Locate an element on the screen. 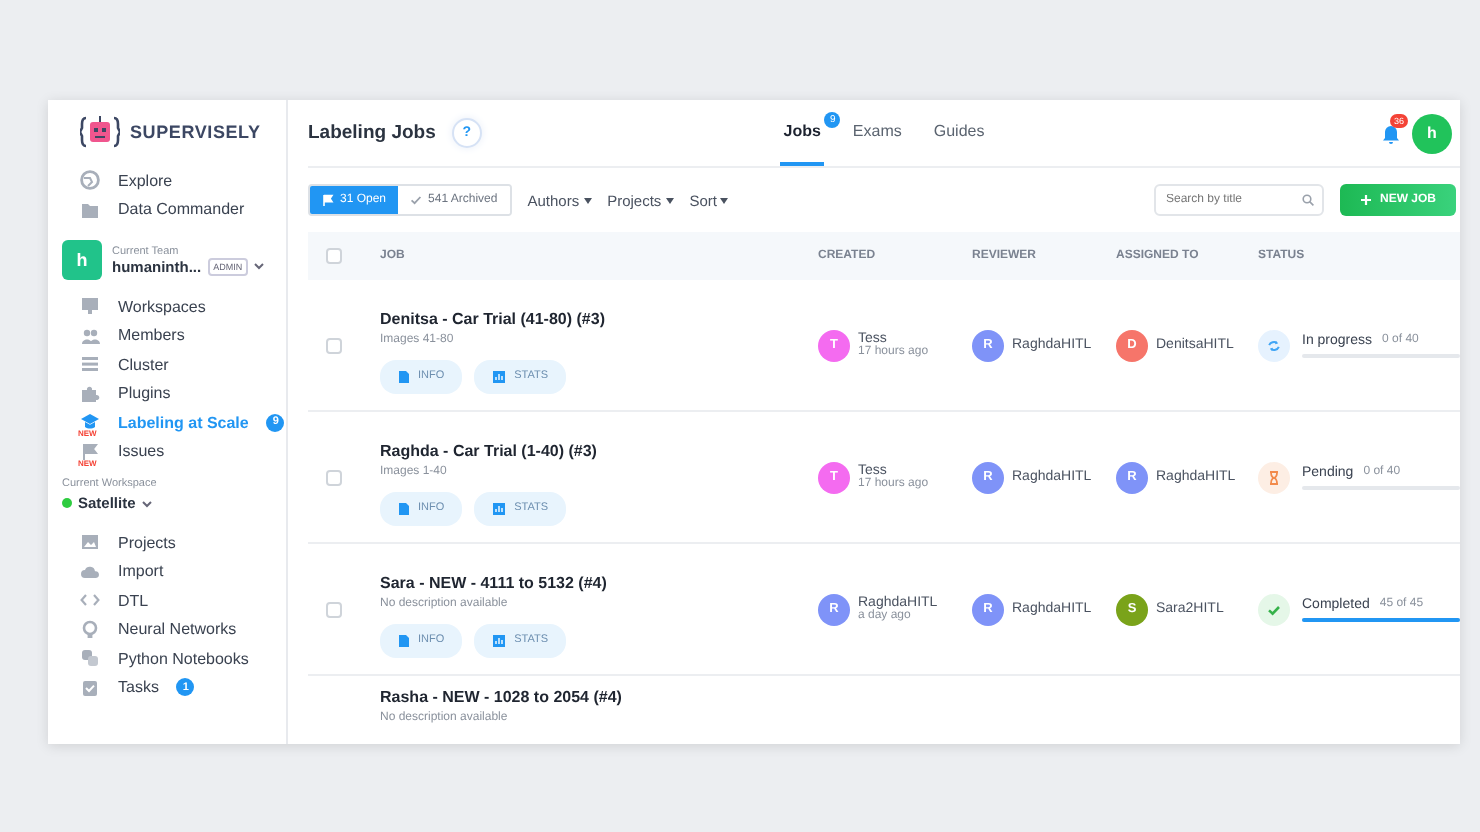 This screenshot has width=1480, height=832. list-icon is located at coordinates (90, 364).